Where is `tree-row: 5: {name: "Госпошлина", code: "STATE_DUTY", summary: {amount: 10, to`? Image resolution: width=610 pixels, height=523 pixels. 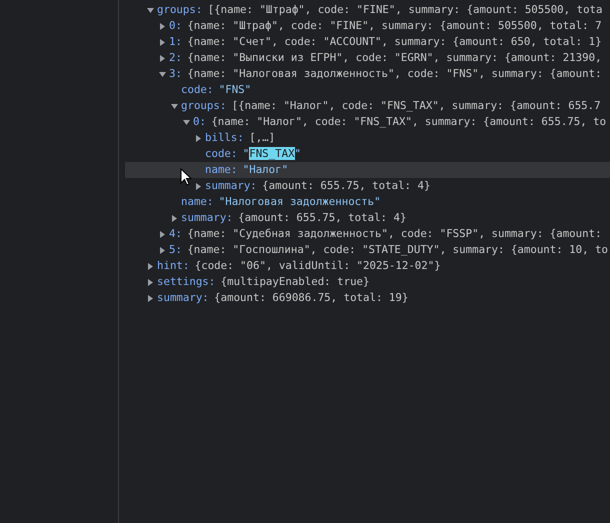
tree-row: 5: {name: "Госпошлина", code: "STATE_DUTY", summary: {amount: 10, to is located at coordinates (367, 250).